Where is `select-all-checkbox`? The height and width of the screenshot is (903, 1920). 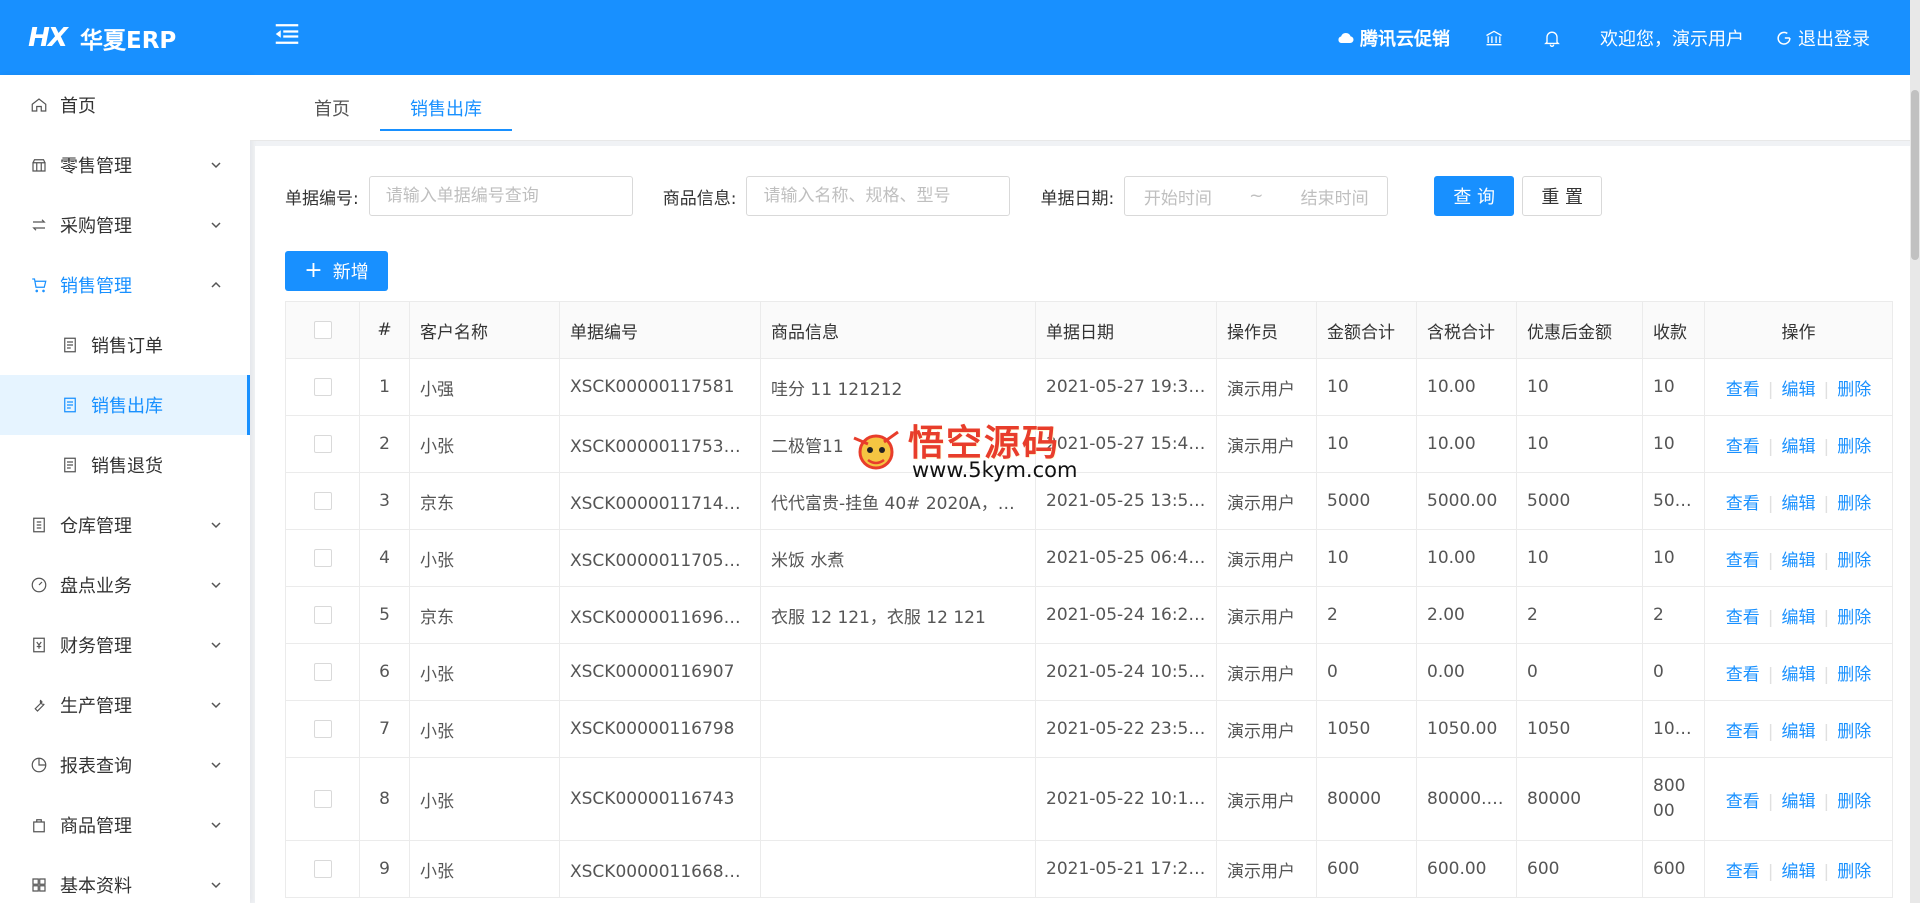
select-all-checkbox is located at coordinates (322, 330).